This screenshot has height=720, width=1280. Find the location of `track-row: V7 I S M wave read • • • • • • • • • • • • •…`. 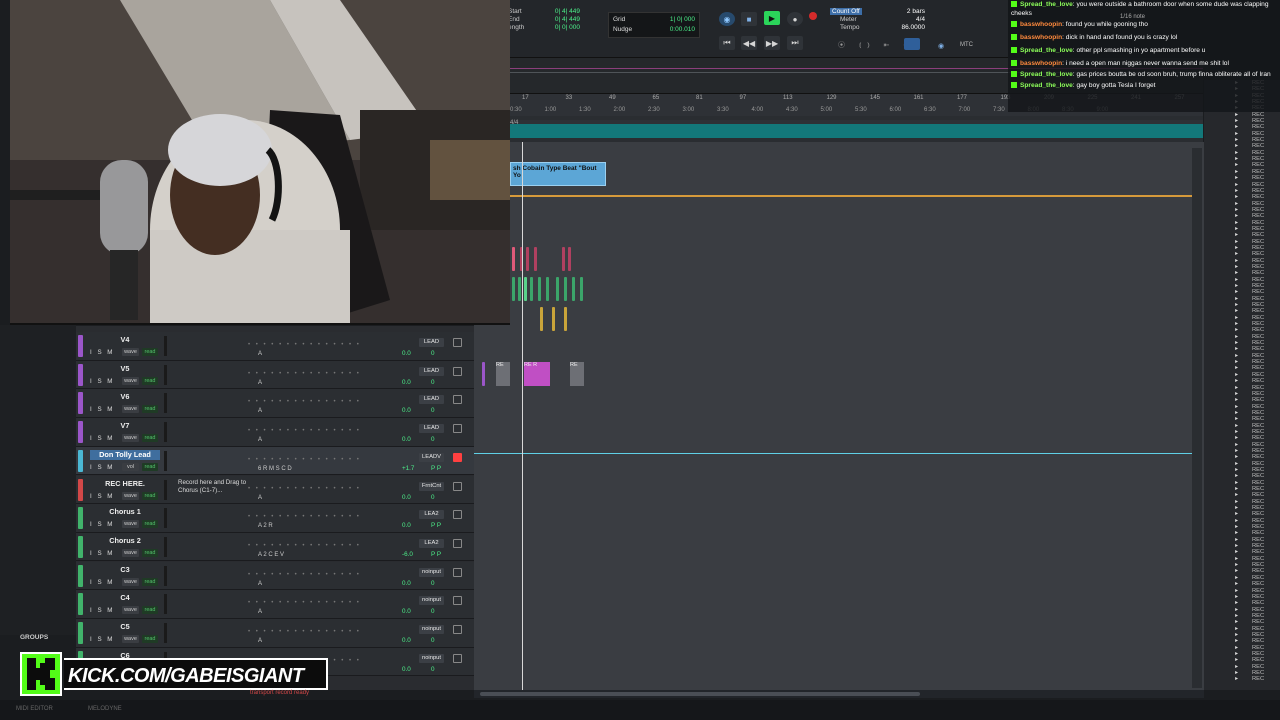

track-row: V7 I S M wave read • • • • • • • • • • • • •… is located at coordinates (275, 432).